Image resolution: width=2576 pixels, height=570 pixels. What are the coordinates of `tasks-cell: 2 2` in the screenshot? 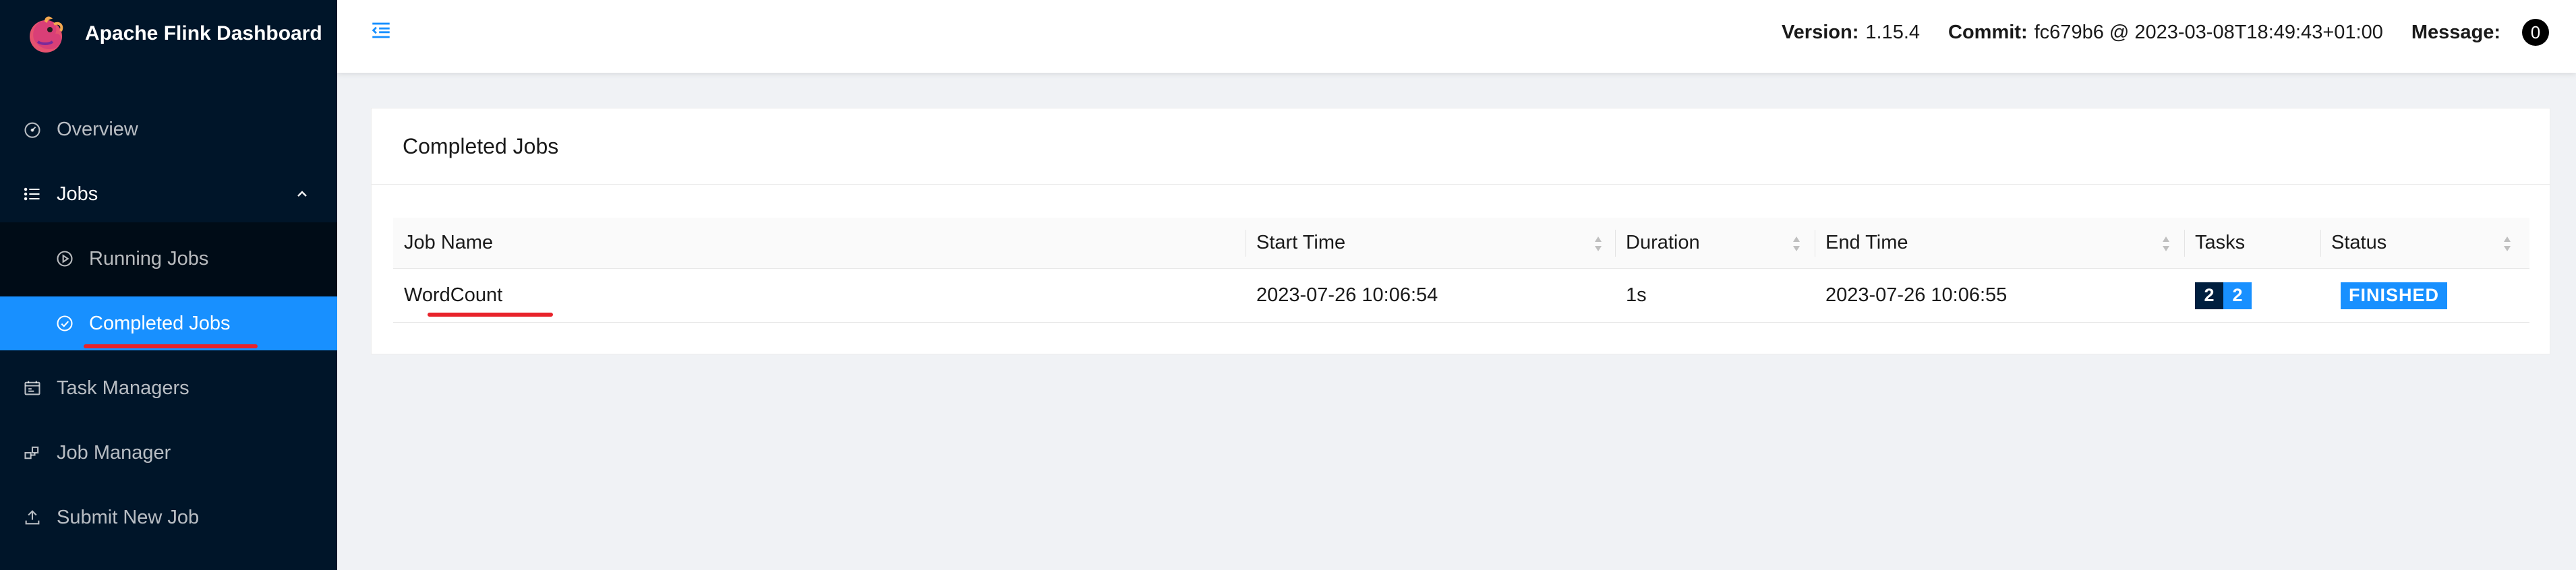 It's located at (2224, 295).